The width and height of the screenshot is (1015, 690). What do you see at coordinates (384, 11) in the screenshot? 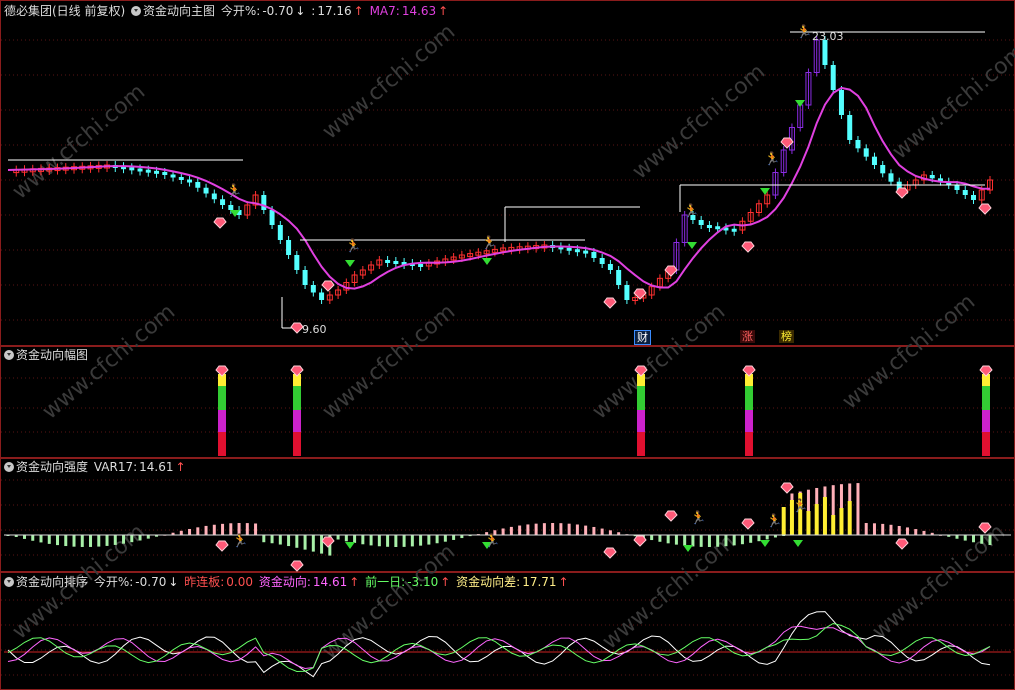
I see `ma7-label: MA7:` at bounding box center [384, 11].